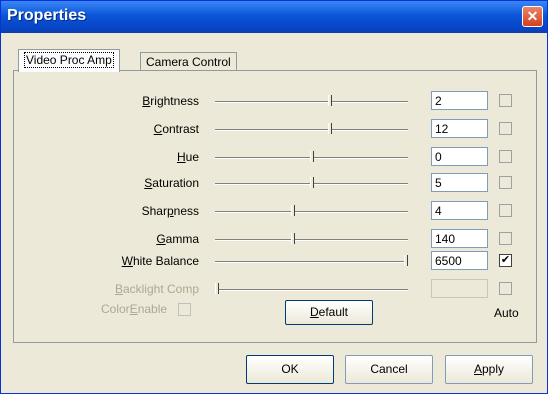  I want to click on auto-column-header: Auto, so click(506, 313).